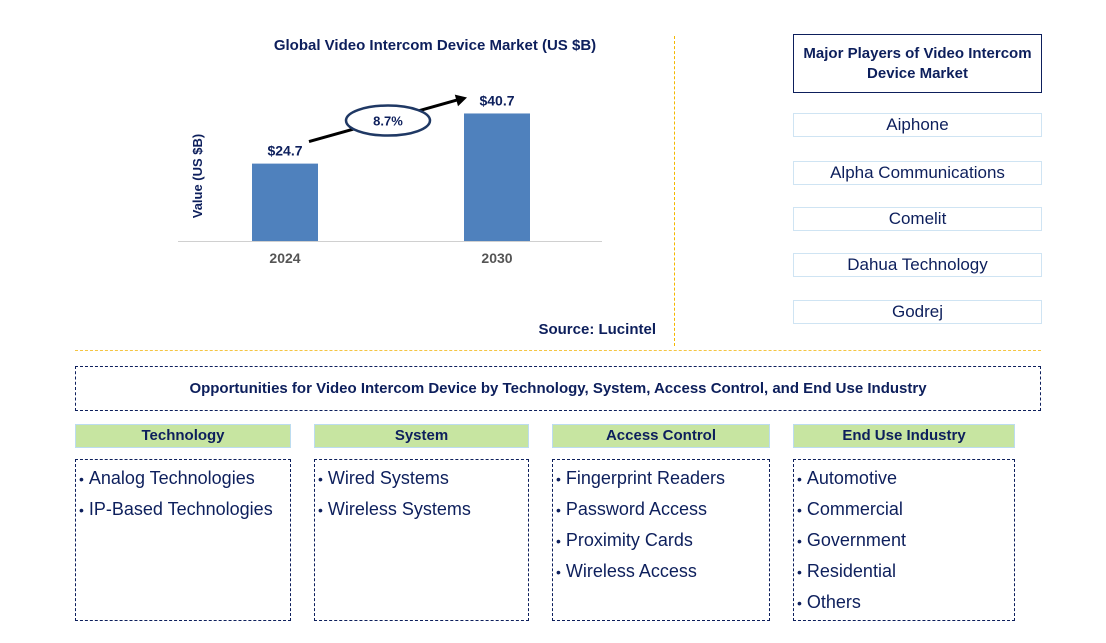  I want to click on category-header-end-use-industry: End Use Industry, so click(904, 436).